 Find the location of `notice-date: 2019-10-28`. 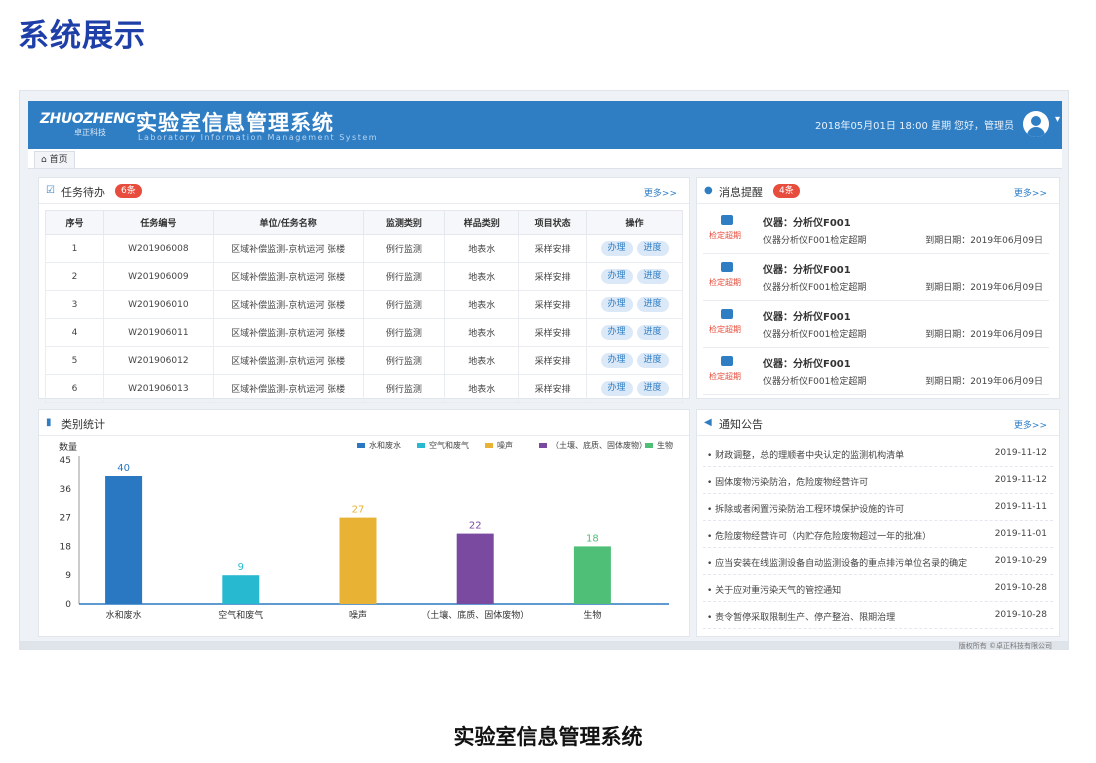

notice-date: 2019-10-28 is located at coordinates (1020, 615).